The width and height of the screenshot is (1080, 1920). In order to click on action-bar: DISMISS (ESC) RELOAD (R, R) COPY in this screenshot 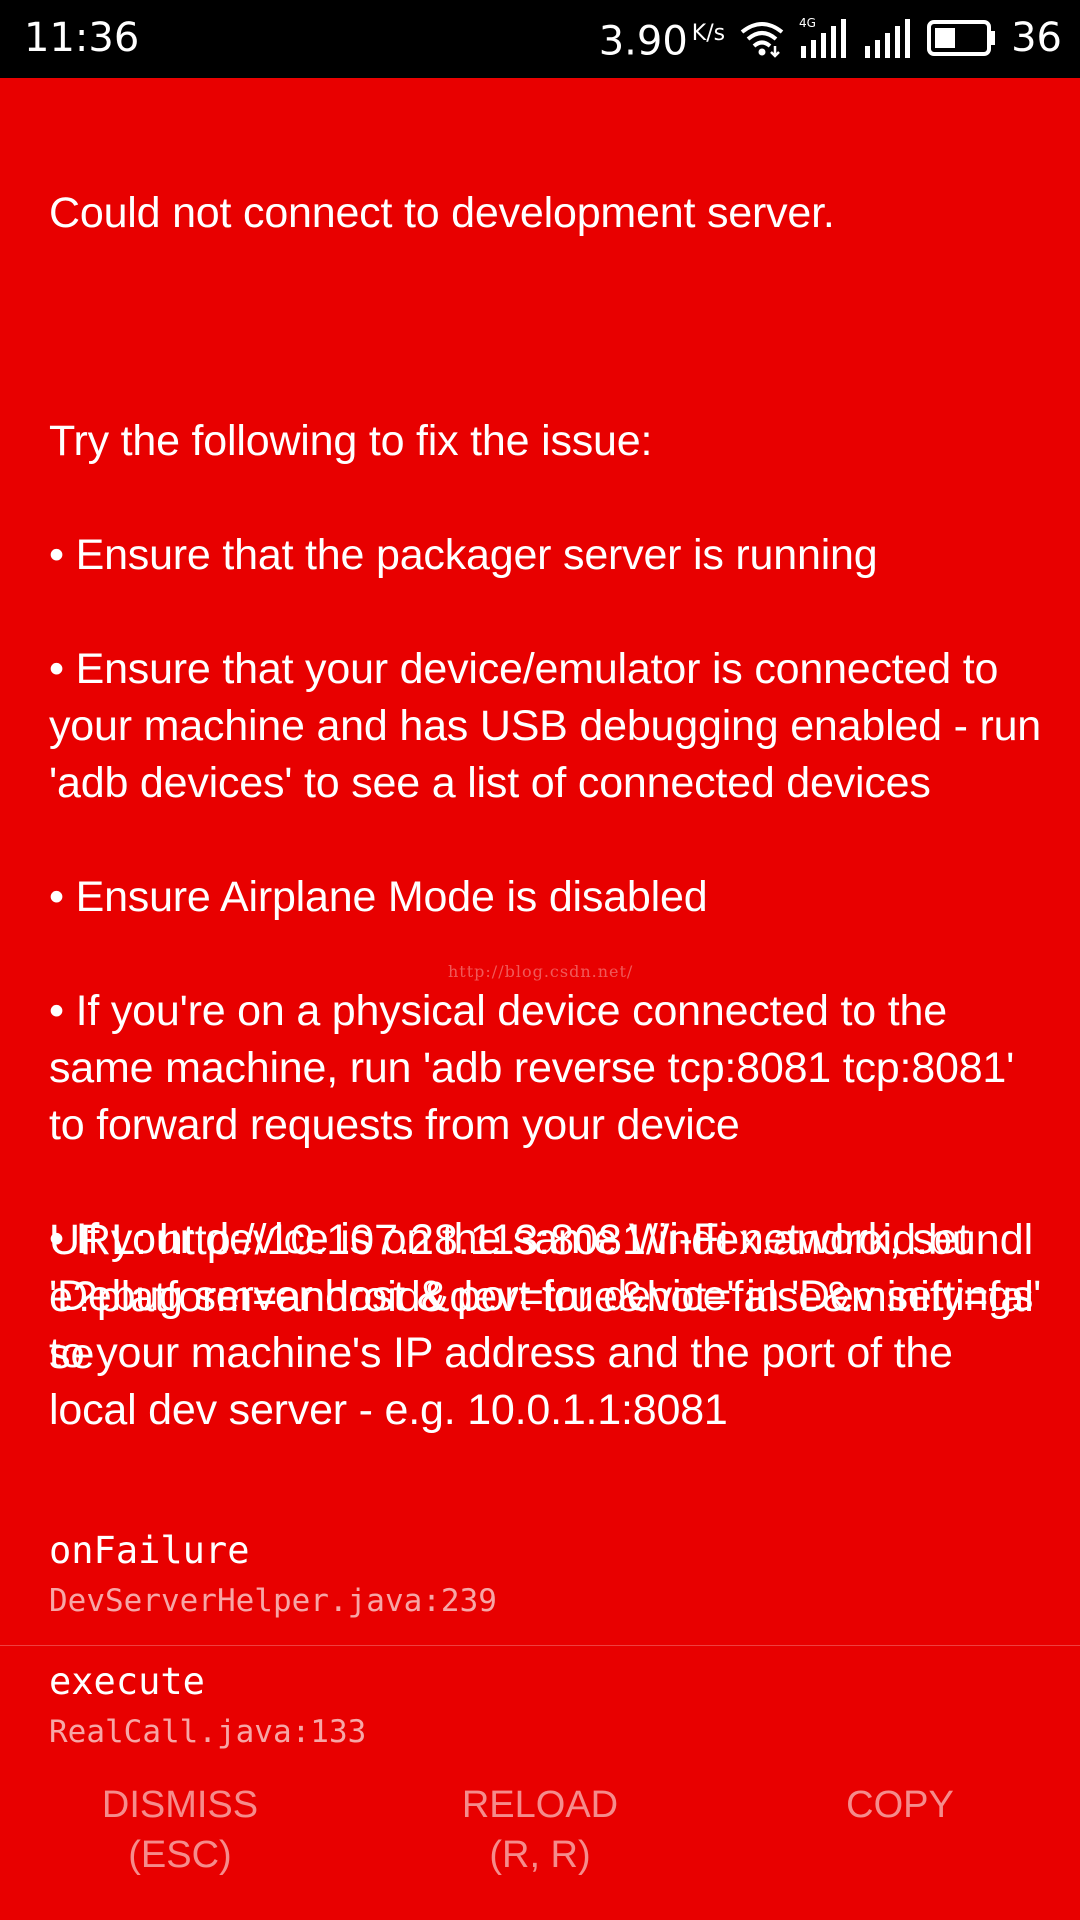, I will do `click(540, 1836)`.